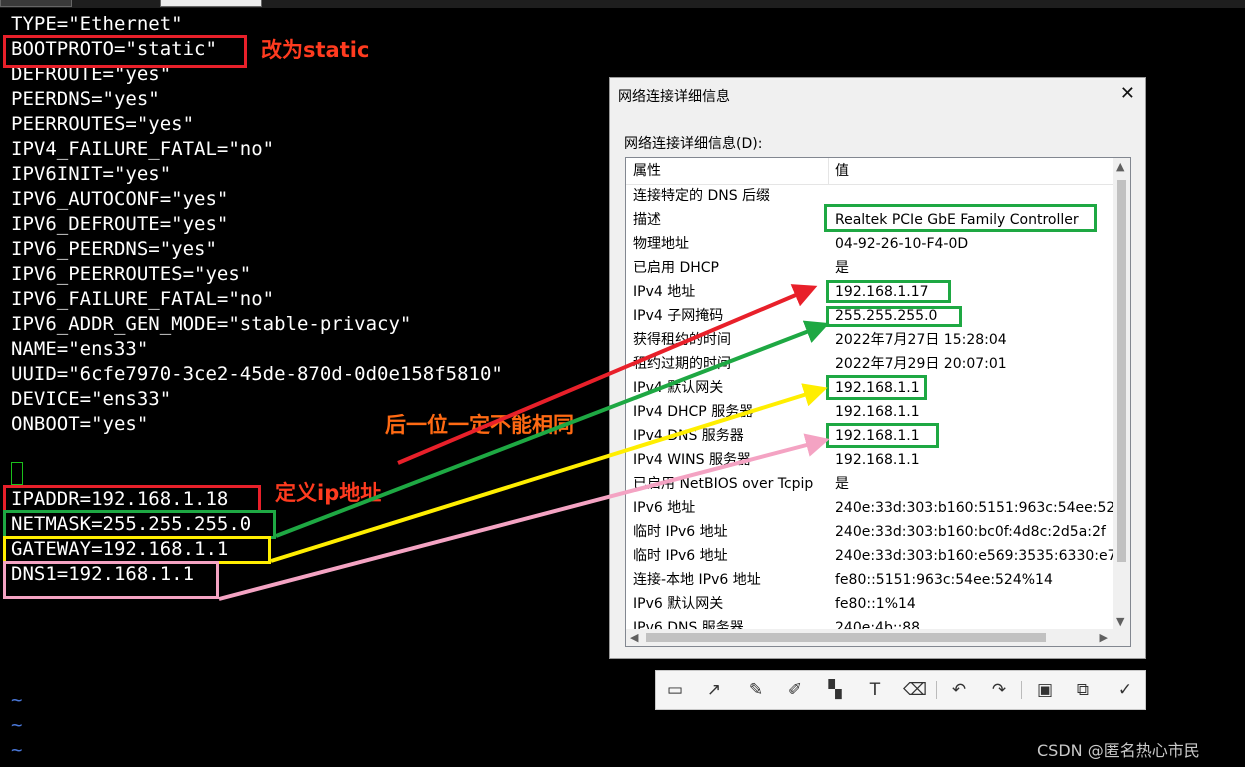  I want to click on pen-icon: ✎, so click(756, 690).